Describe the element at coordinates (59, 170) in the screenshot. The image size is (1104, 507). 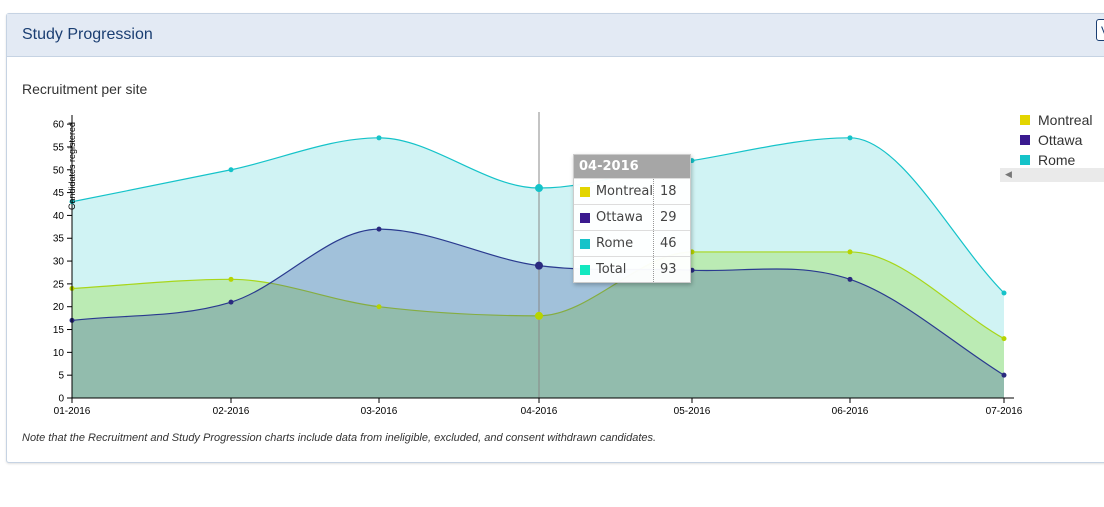
I see `y-tick-label: 50` at that location.